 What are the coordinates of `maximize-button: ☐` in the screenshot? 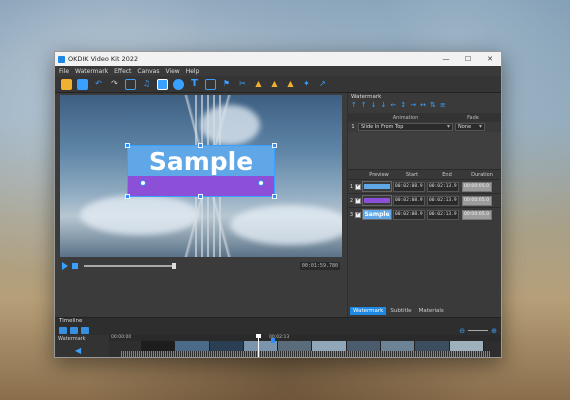 It's located at (468, 59).